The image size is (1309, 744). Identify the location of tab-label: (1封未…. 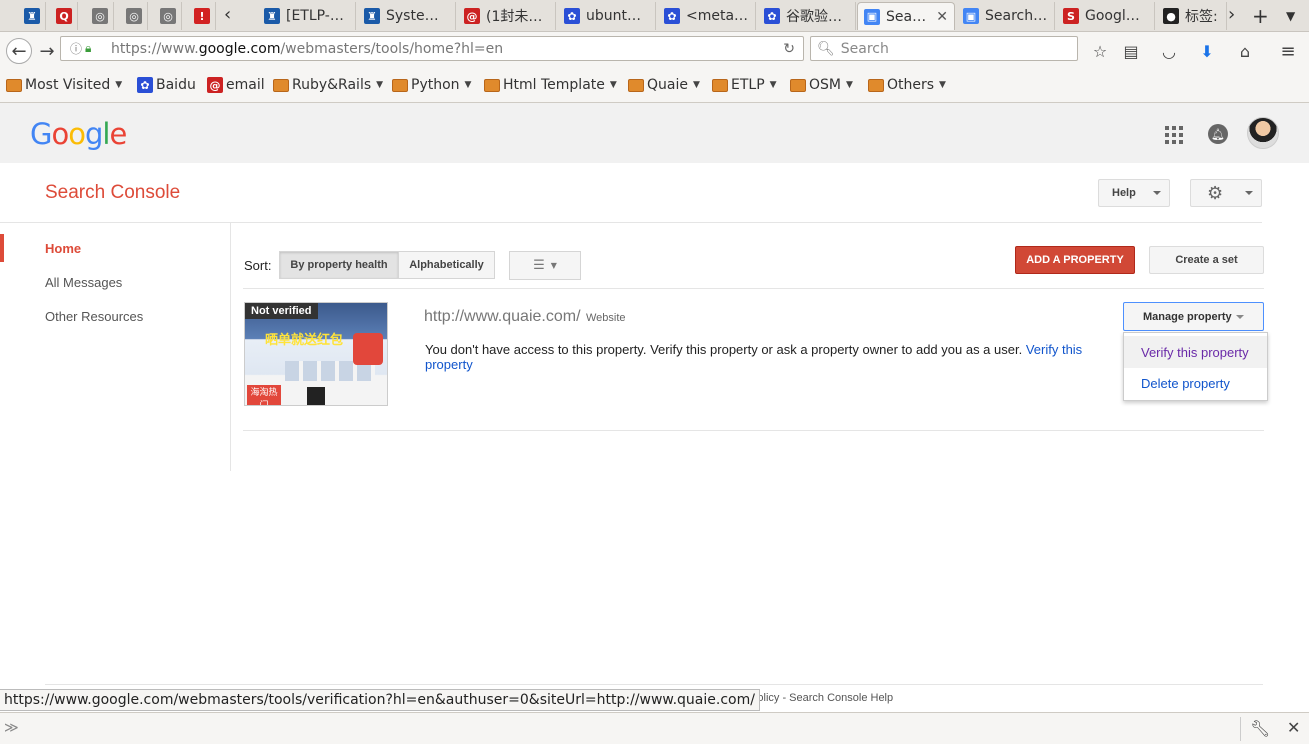
(514, 17).